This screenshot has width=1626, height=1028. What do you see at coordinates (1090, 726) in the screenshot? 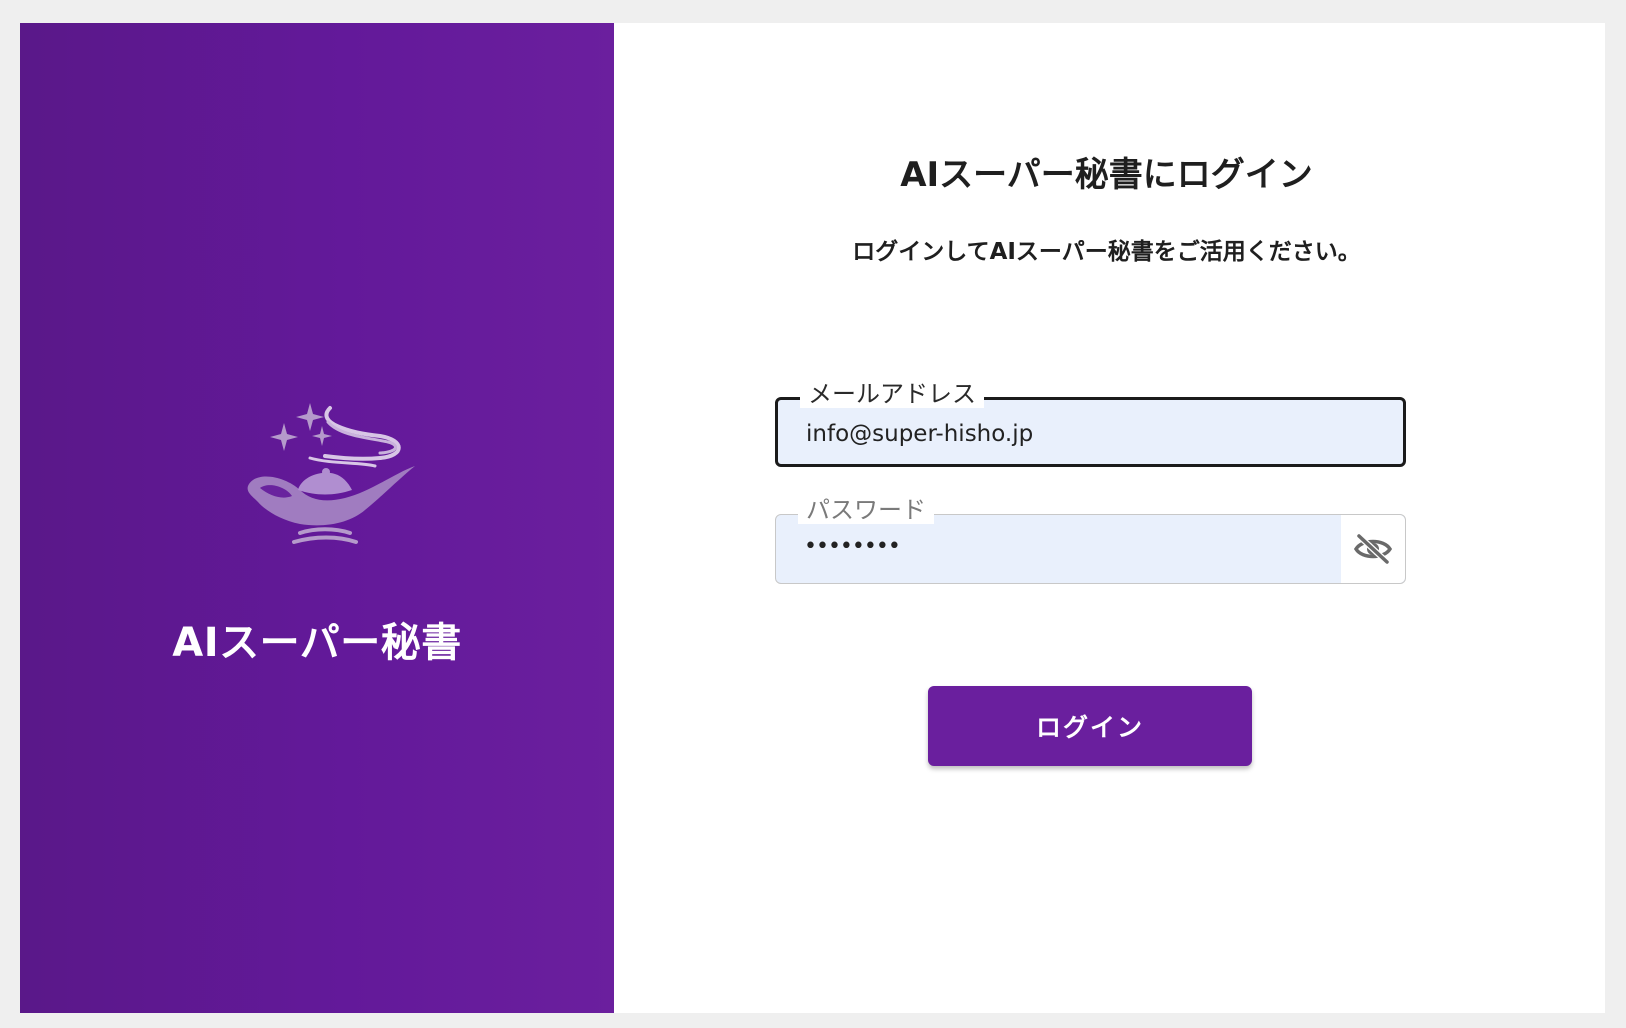
I see `login-button: ログイン` at bounding box center [1090, 726].